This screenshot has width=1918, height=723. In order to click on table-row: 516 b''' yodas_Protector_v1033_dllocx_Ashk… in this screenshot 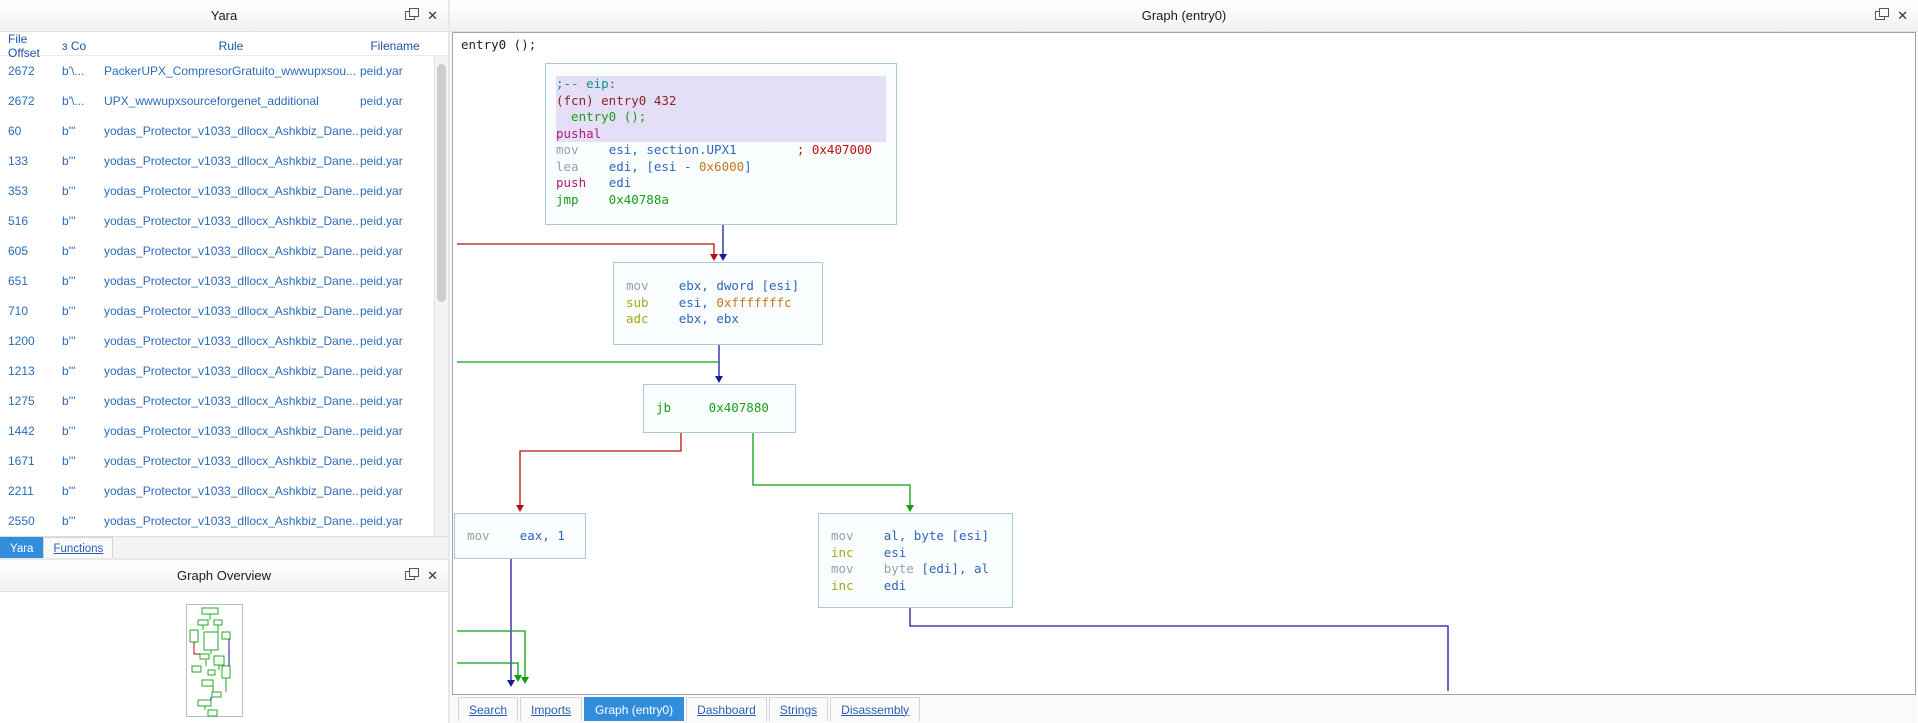, I will do `click(224, 221)`.